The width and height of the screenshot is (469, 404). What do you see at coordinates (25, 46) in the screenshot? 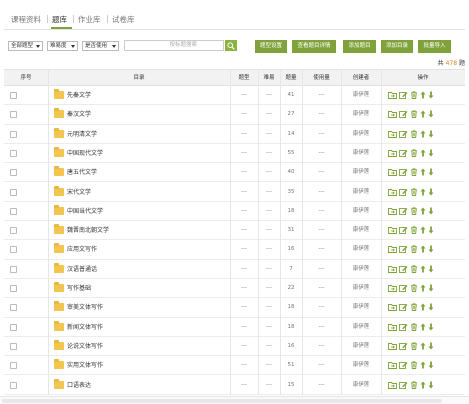
I see `question-type-select: 全部题型` at bounding box center [25, 46].